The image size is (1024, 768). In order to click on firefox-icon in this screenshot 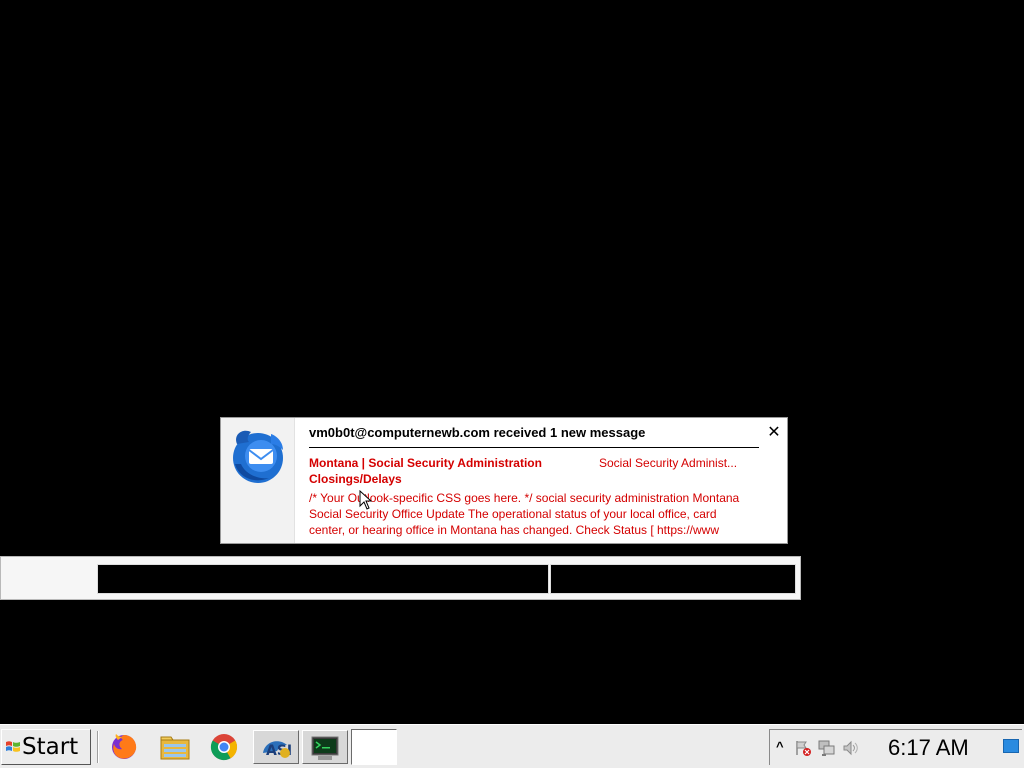, I will do `click(124, 747)`.